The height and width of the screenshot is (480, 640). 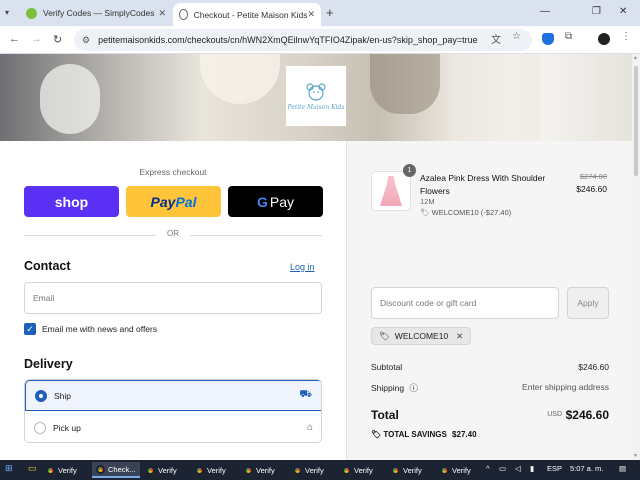 I want to click on logo-text: Petite Maison Kids, so click(x=316, y=107).